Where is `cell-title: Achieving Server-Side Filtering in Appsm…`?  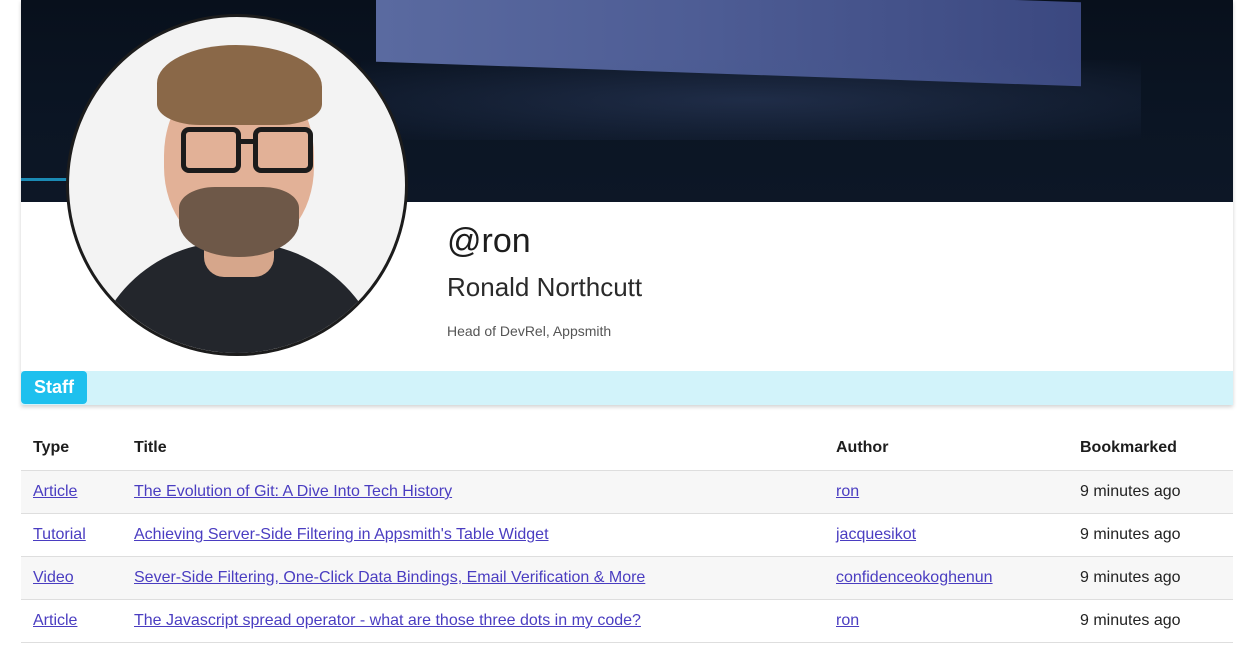 cell-title: Achieving Server-Side Filtering in Appsm… is located at coordinates (473, 535).